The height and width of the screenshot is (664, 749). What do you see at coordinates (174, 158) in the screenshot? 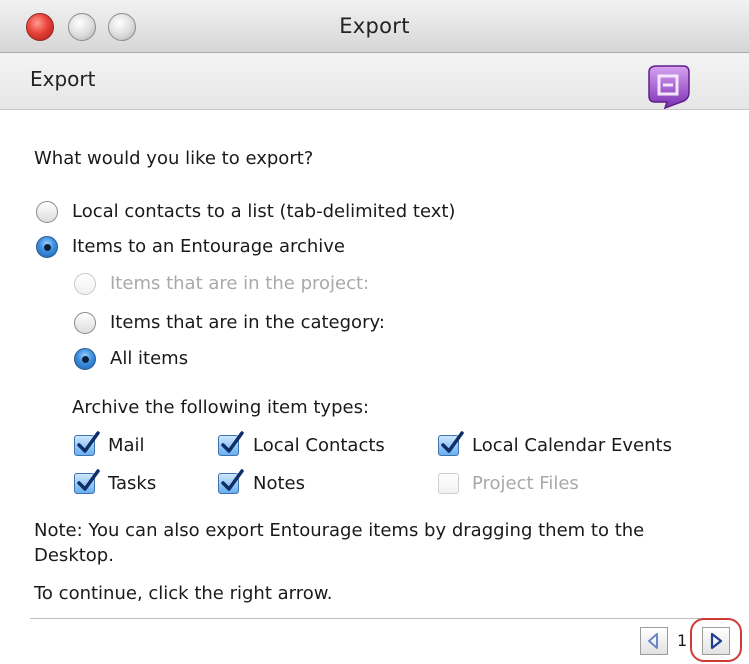
I see `export-question: What would you like to export?` at bounding box center [174, 158].